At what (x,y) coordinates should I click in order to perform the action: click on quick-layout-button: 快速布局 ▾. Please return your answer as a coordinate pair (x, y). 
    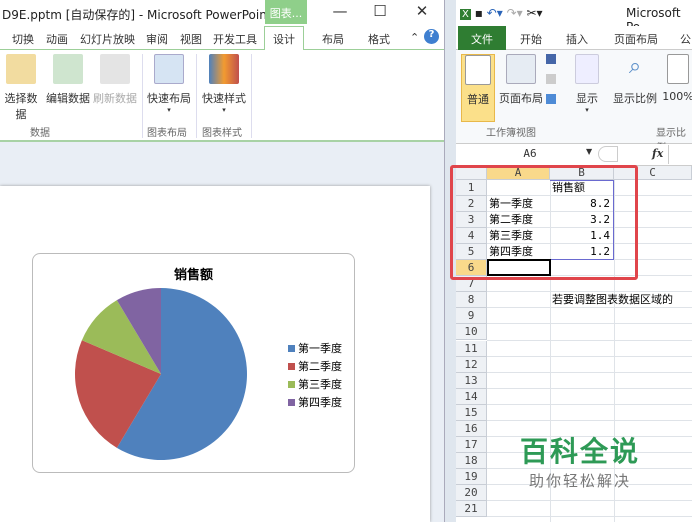
    Looking at the image, I should click on (169, 84).